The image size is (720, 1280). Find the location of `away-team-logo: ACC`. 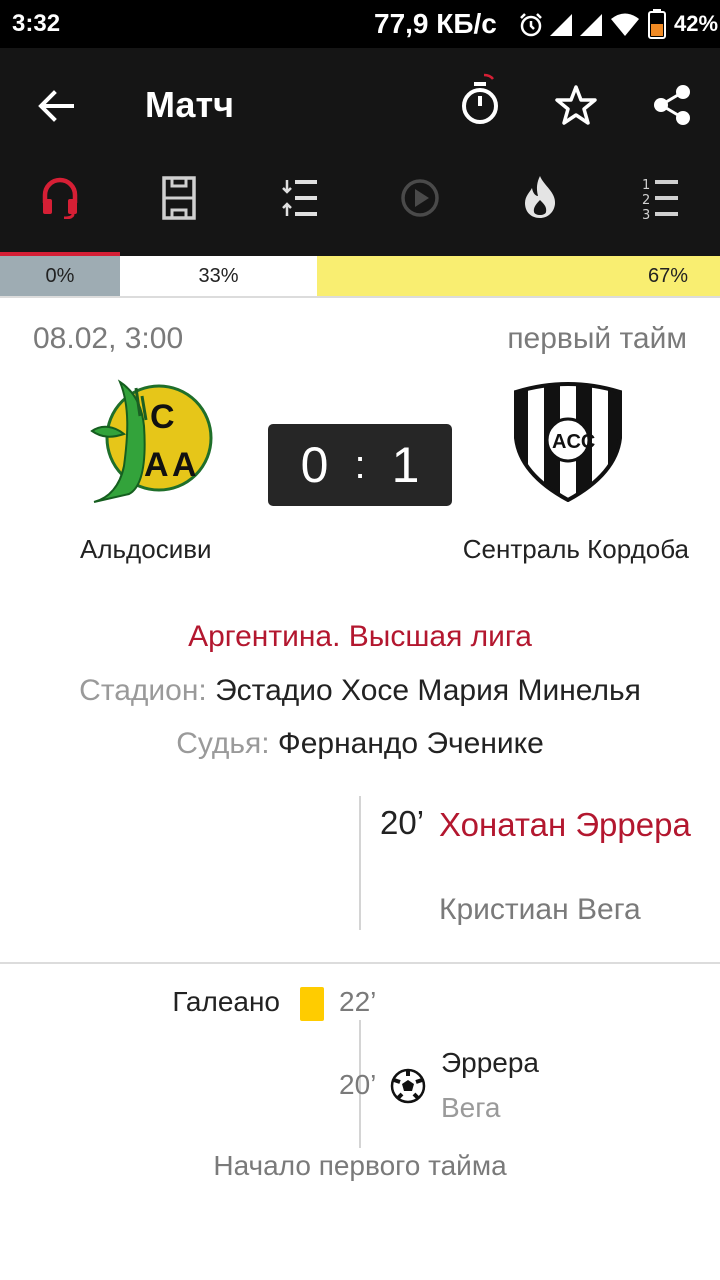

away-team-logo: ACC is located at coordinates (568, 441).